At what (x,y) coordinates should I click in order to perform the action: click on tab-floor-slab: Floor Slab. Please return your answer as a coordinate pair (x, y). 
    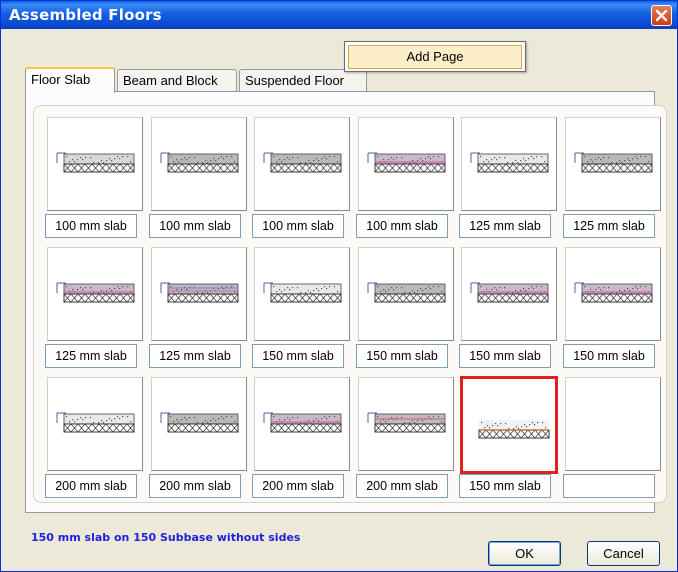
    Looking at the image, I should click on (70, 80).